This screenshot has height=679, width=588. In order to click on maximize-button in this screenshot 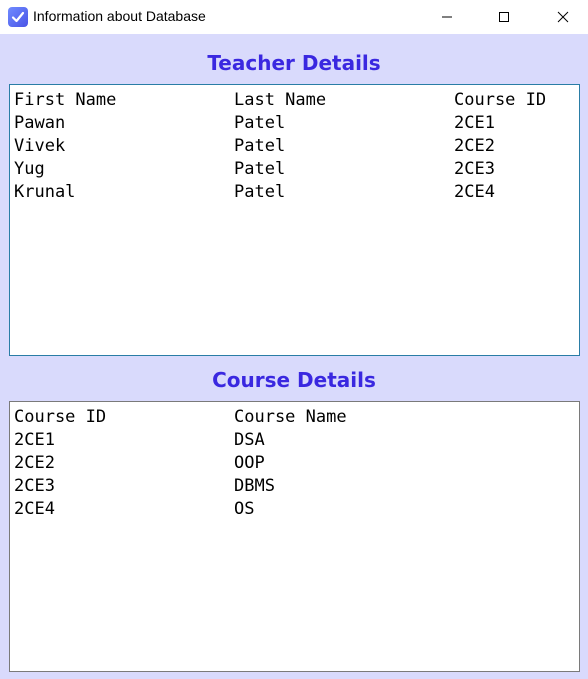, I will do `click(504, 17)`.